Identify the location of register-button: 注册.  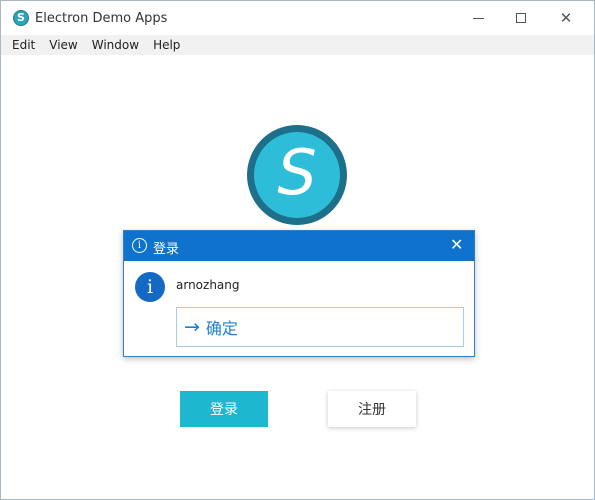
(372, 409).